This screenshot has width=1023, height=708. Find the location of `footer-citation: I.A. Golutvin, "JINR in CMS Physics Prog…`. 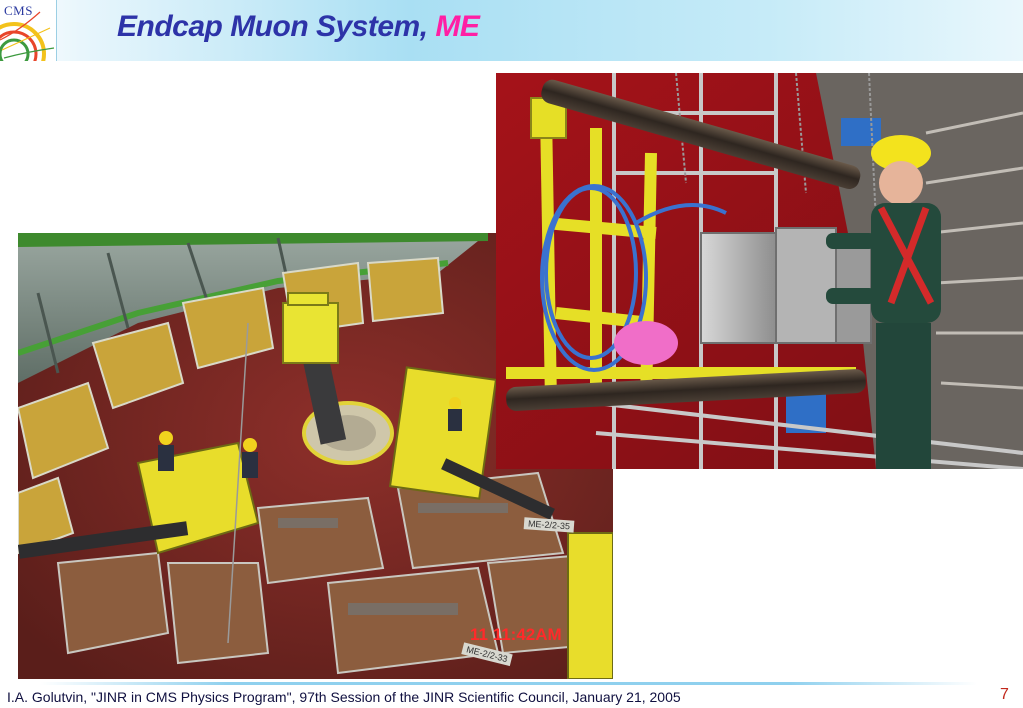

footer-citation: I.A. Golutvin, "JINR in CMS Physics Prog… is located at coordinates (344, 697).